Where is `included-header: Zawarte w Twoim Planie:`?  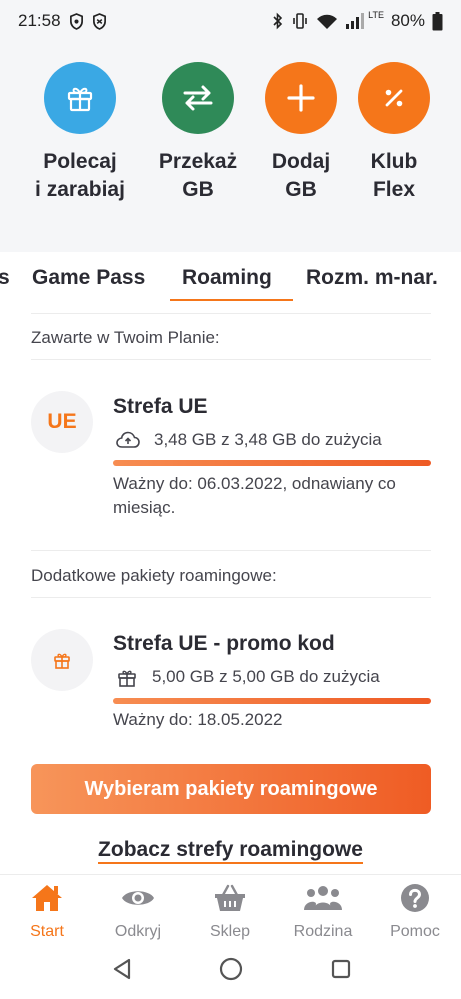
included-header: Zawarte w Twoim Planie: is located at coordinates (125, 337).